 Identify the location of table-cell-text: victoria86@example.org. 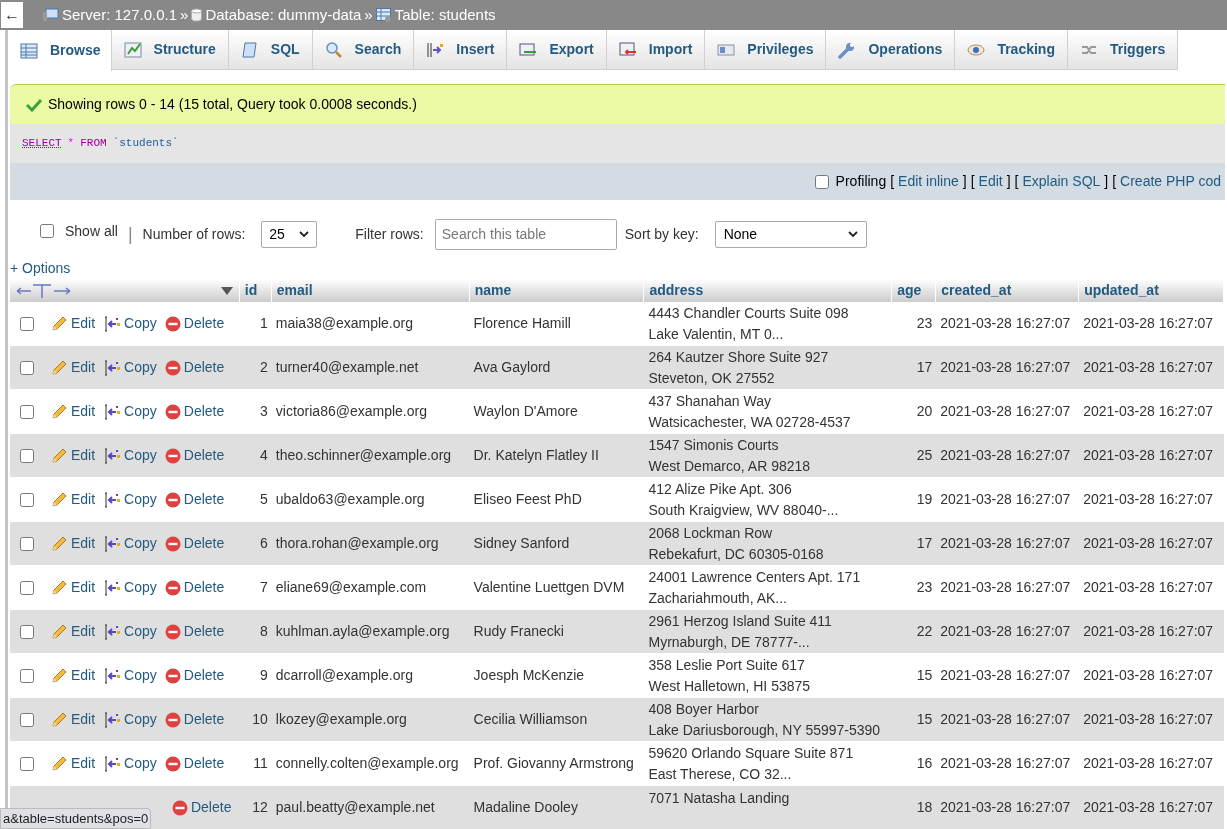
(351, 411).